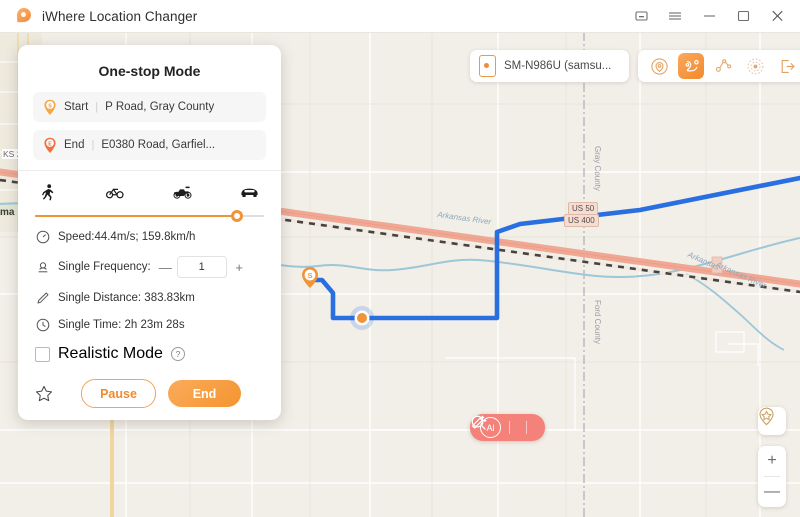 The image size is (800, 517). I want to click on start-pin-icon: S, so click(50, 107).